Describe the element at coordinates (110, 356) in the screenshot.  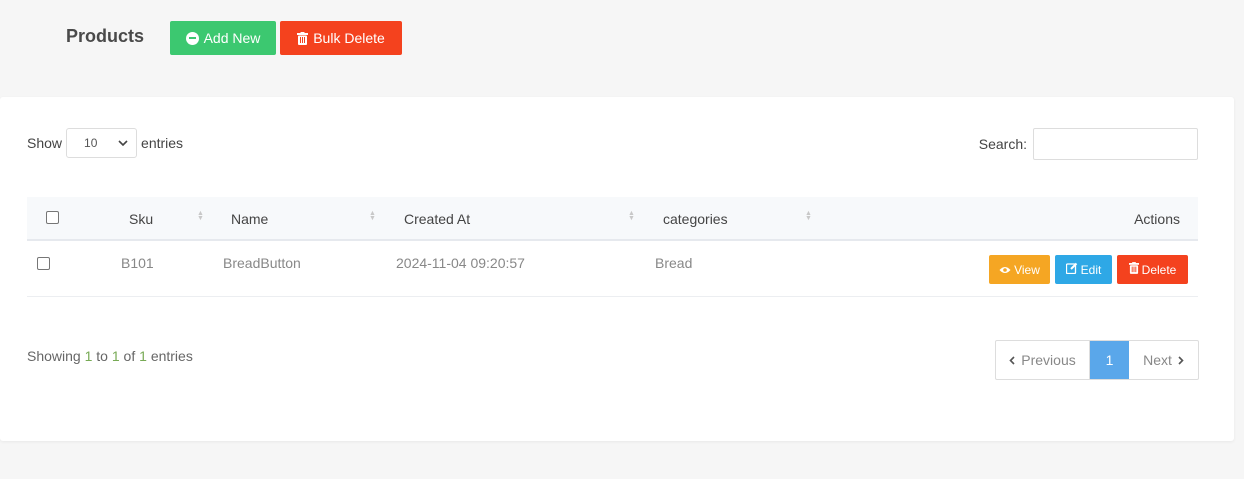
I see `table-info: Showing 1 to 1 of 1 entries` at that location.